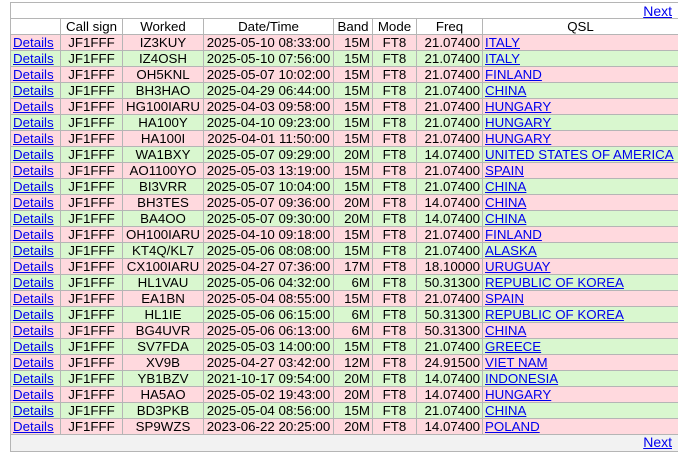 The image size is (678, 453). Describe the element at coordinates (268, 250) in the screenshot. I see `date-time-cell: 2025-05-06 08:08:00` at that location.